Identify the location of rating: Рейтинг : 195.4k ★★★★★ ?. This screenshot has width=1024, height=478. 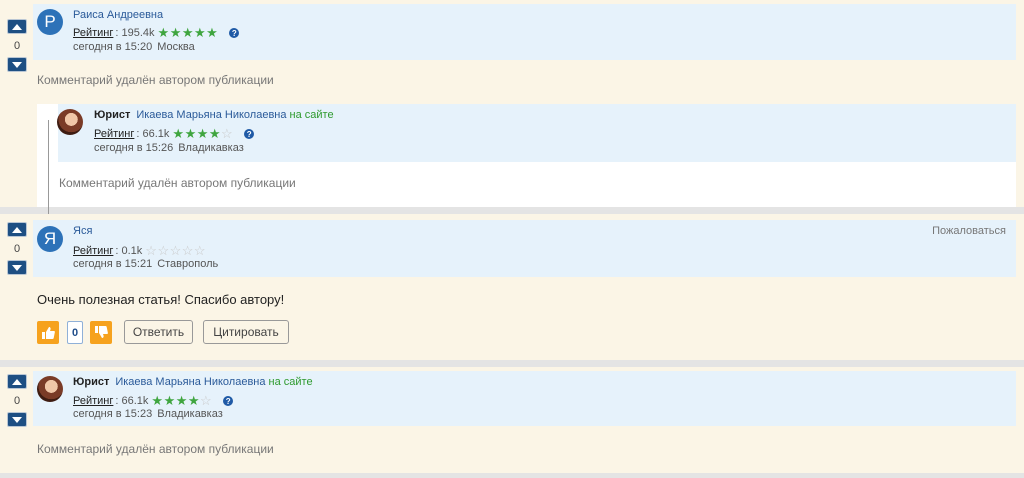
(156, 33).